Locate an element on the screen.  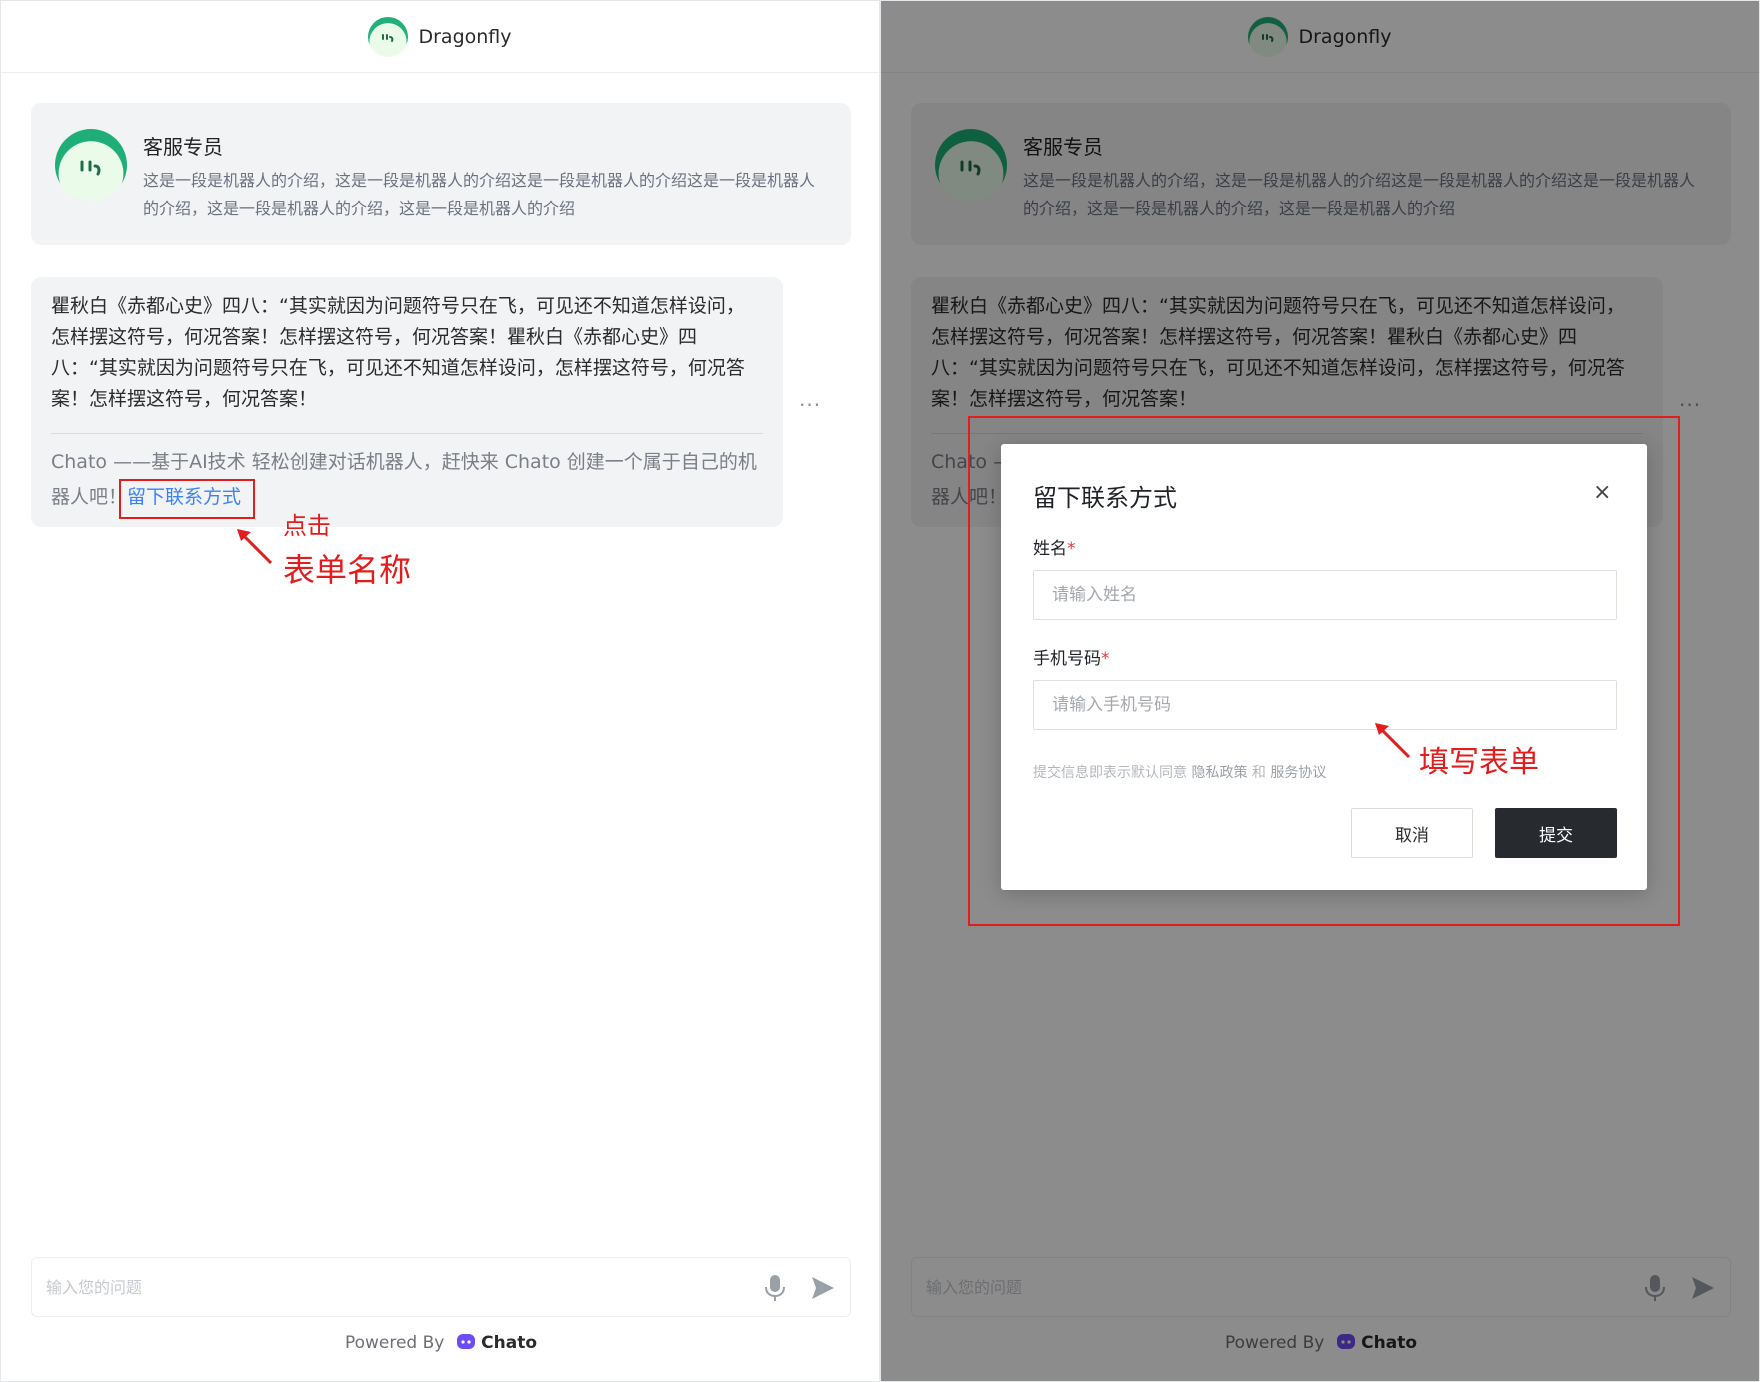
brand-name: Dragonfly is located at coordinates (465, 36).